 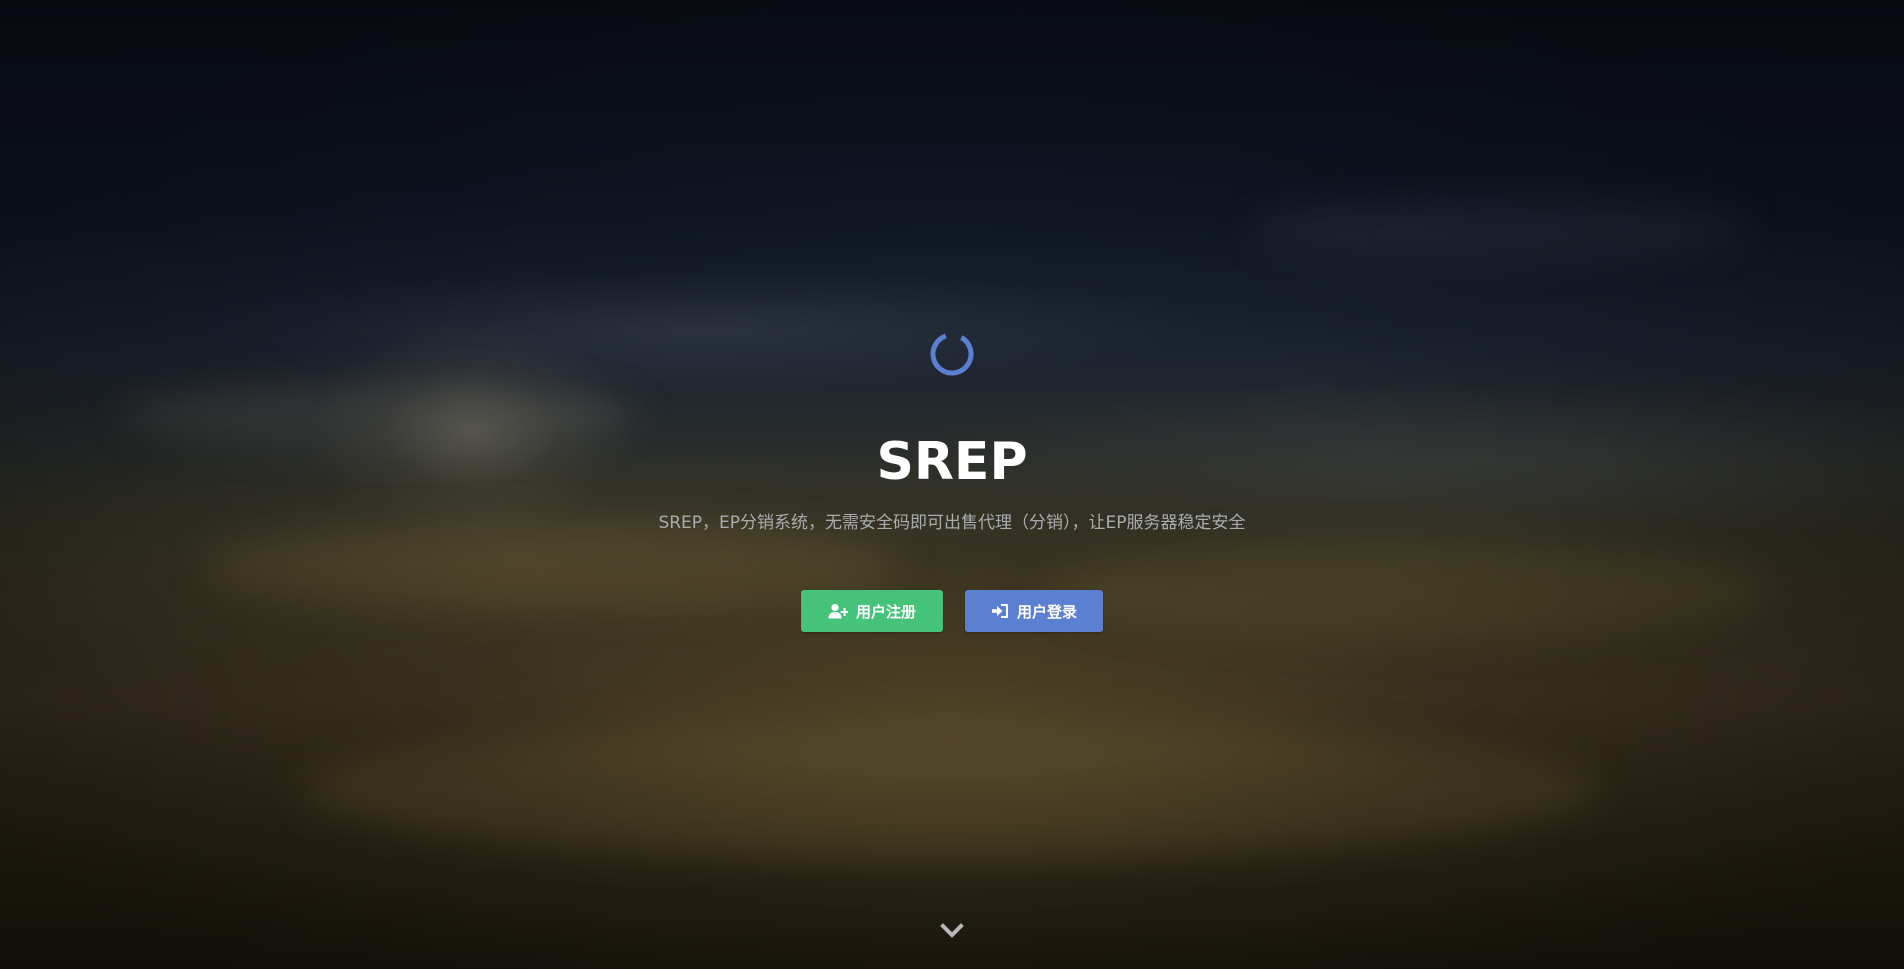 I want to click on sign-in-icon, so click(x=999, y=611).